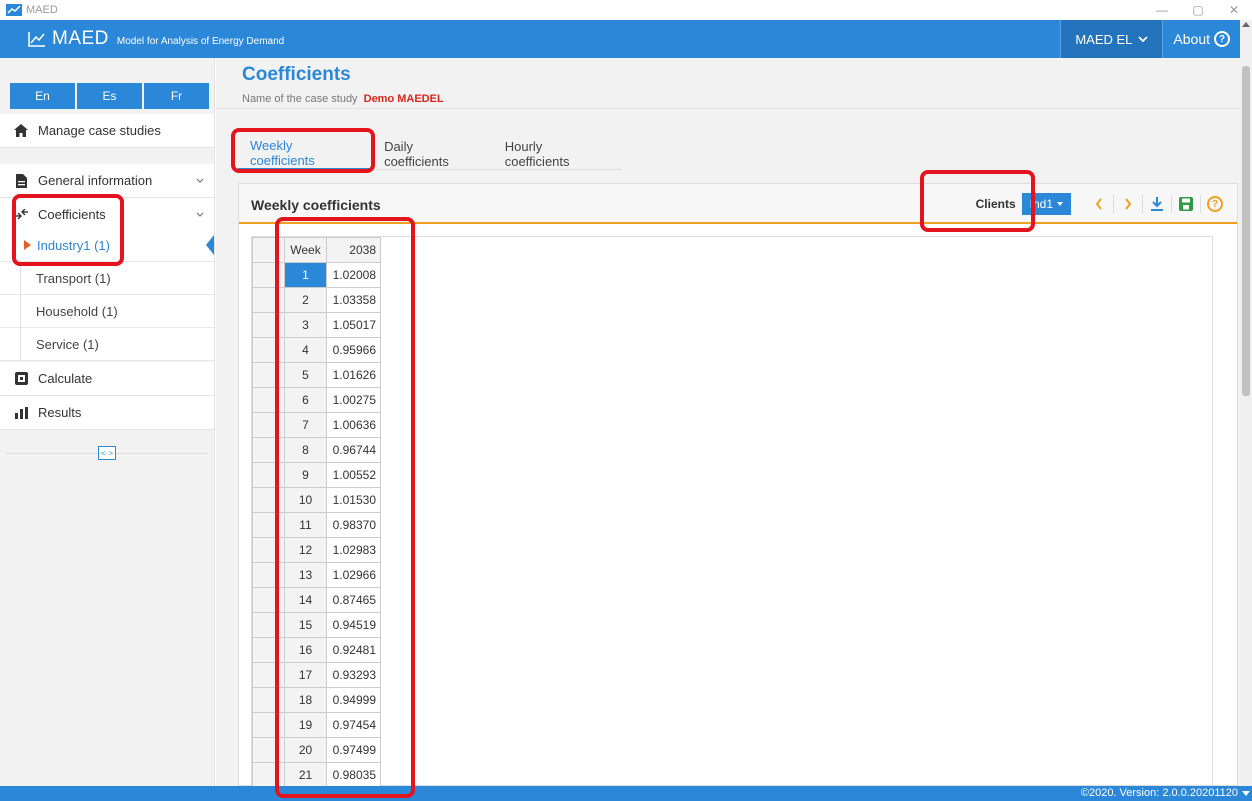  What do you see at coordinates (353, 250) in the screenshot?
I see `column-header-year: 2038` at bounding box center [353, 250].